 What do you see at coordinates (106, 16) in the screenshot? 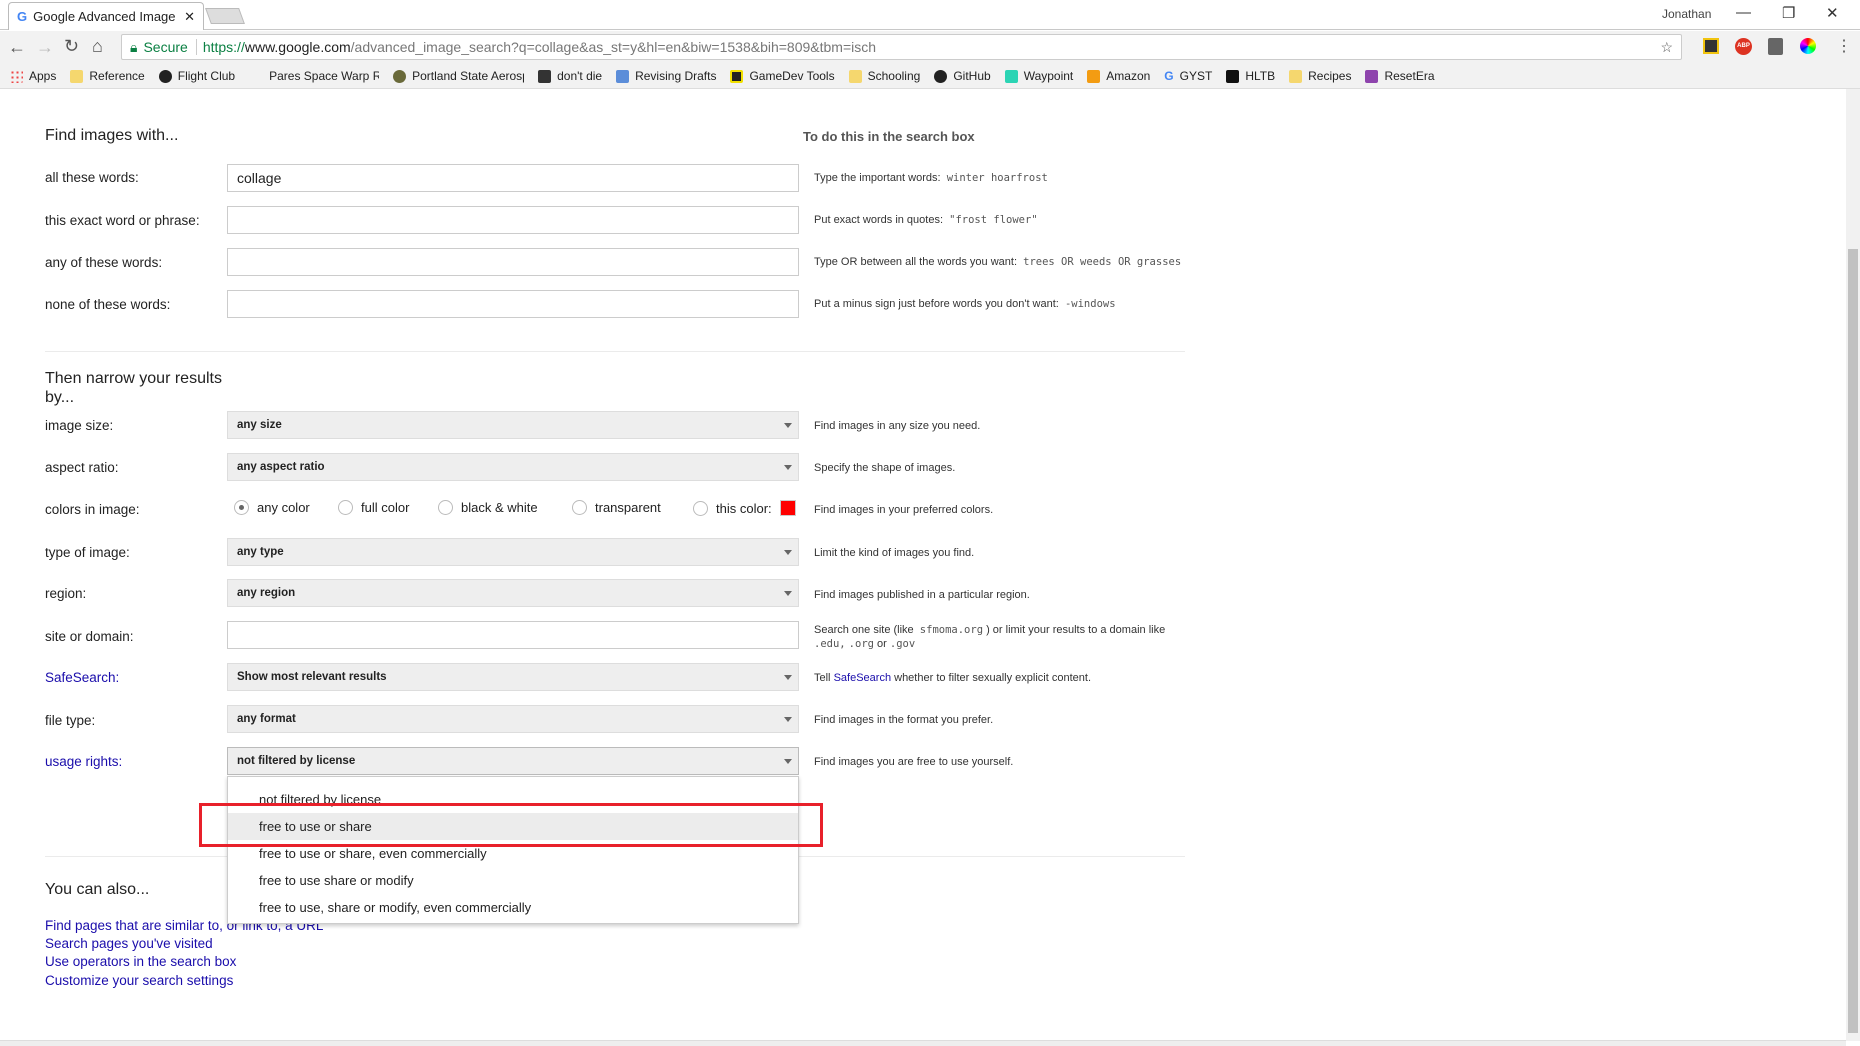
I see `tab-google-advanced-image: G Google Advanced Image ✕` at bounding box center [106, 16].